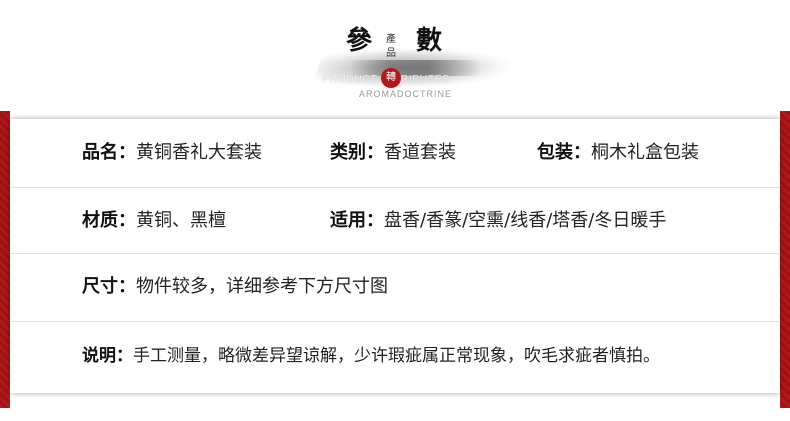 The image size is (790, 421). Describe the element at coordinates (199, 152) in the screenshot. I see `attribute-value: 黄铜香礼大套装` at that location.